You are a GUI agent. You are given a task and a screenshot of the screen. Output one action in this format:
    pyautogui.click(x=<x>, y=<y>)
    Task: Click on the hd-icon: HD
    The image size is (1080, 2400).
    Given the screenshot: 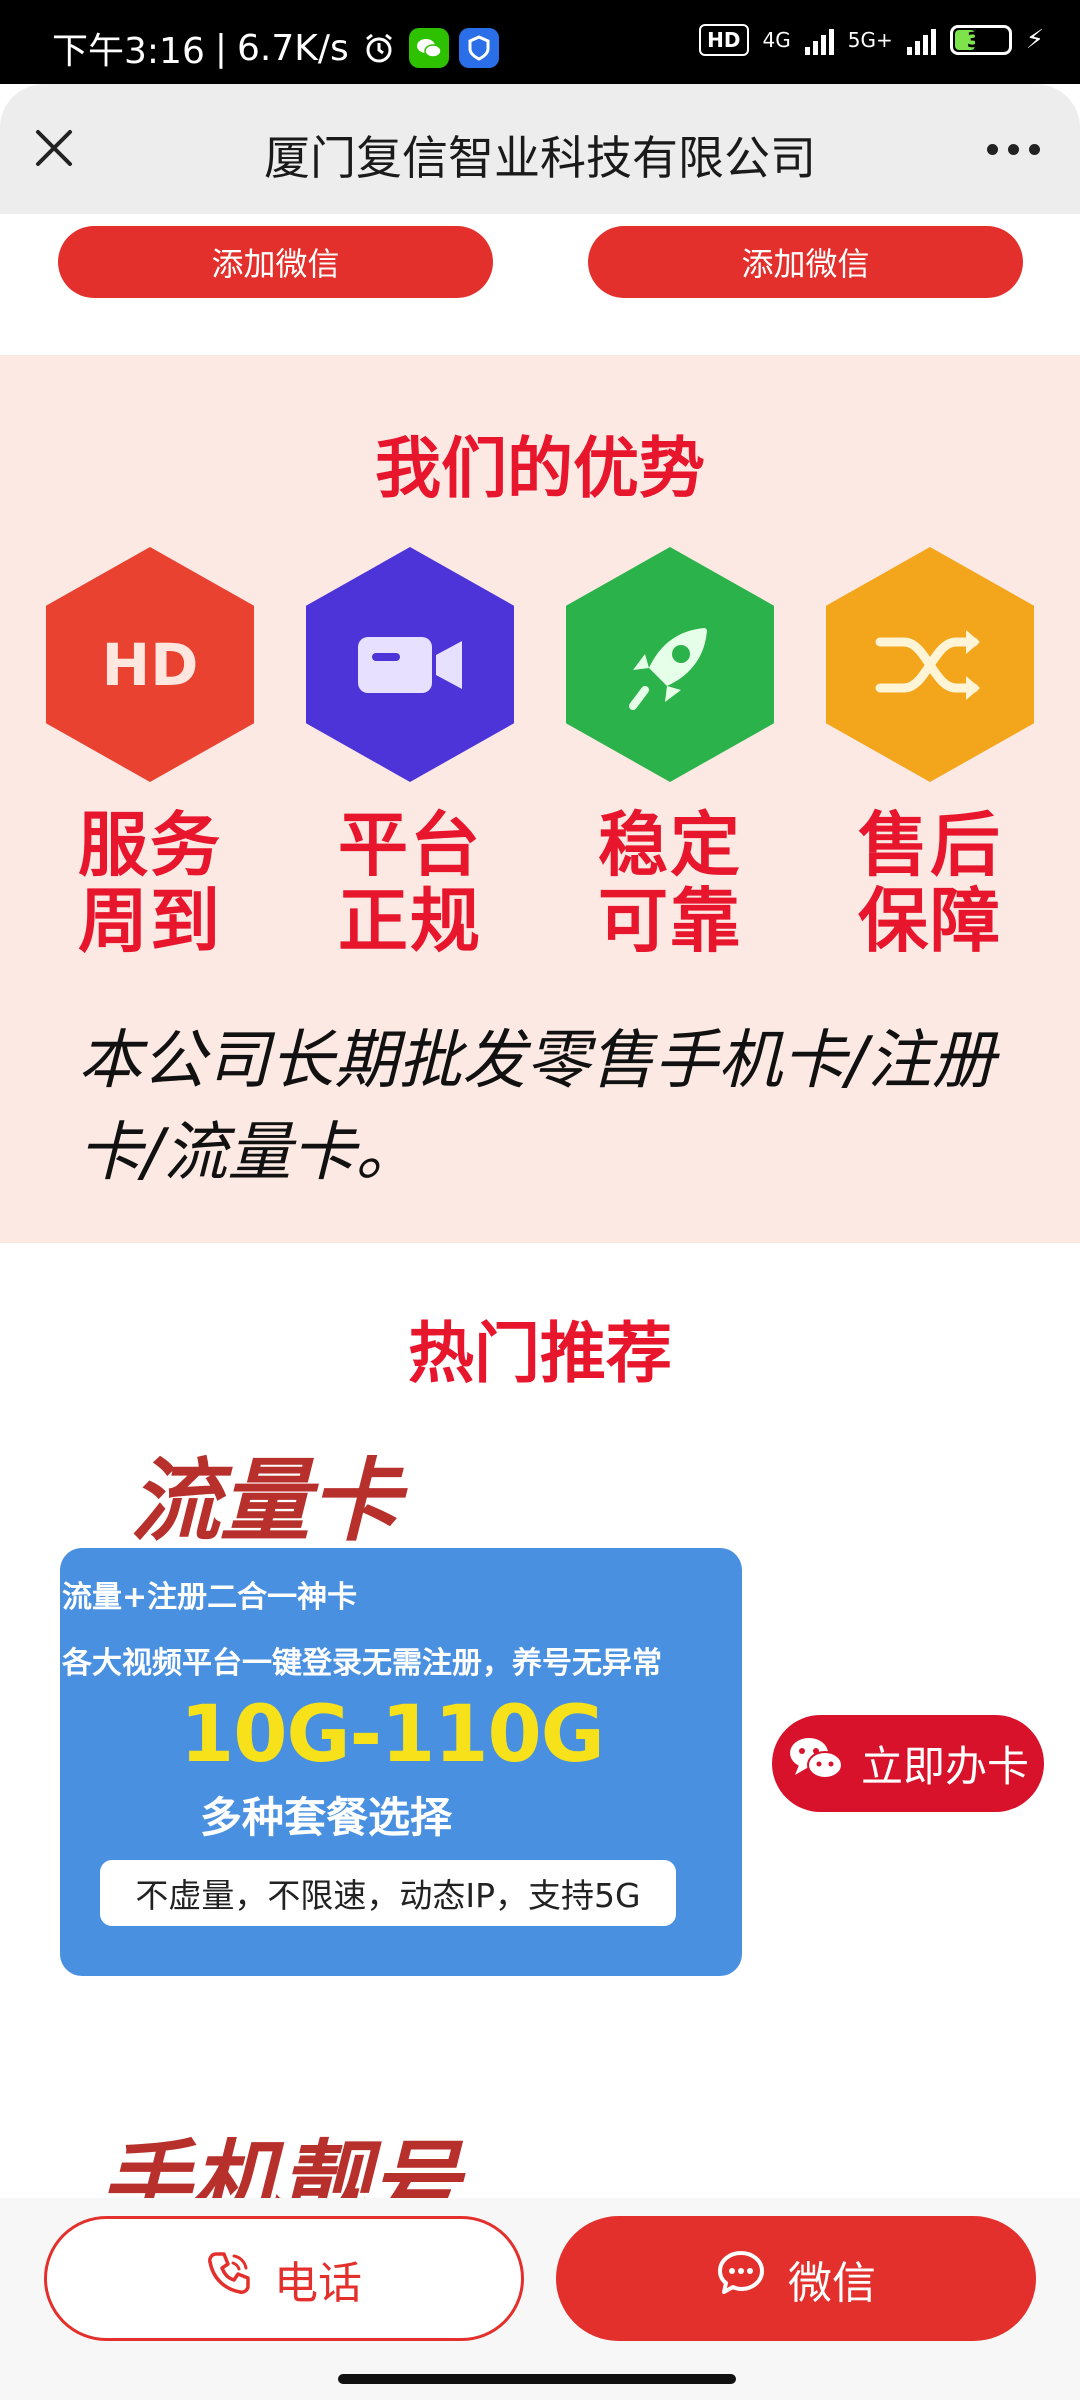 What is the action you would take?
    pyautogui.click(x=150, y=664)
    